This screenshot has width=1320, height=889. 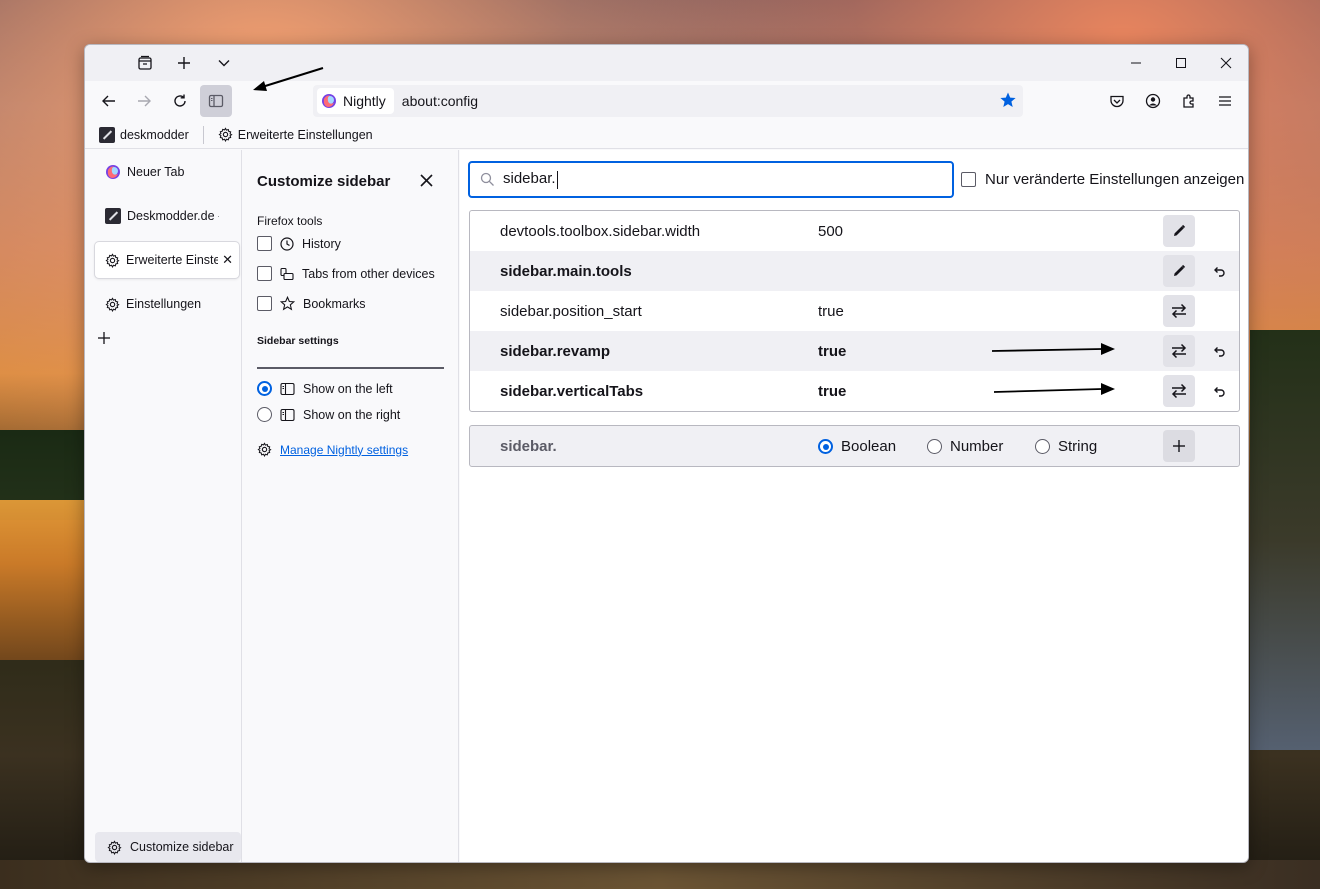 I want to click on tool-bookmarks: Bookmarks, so click(x=311, y=303).